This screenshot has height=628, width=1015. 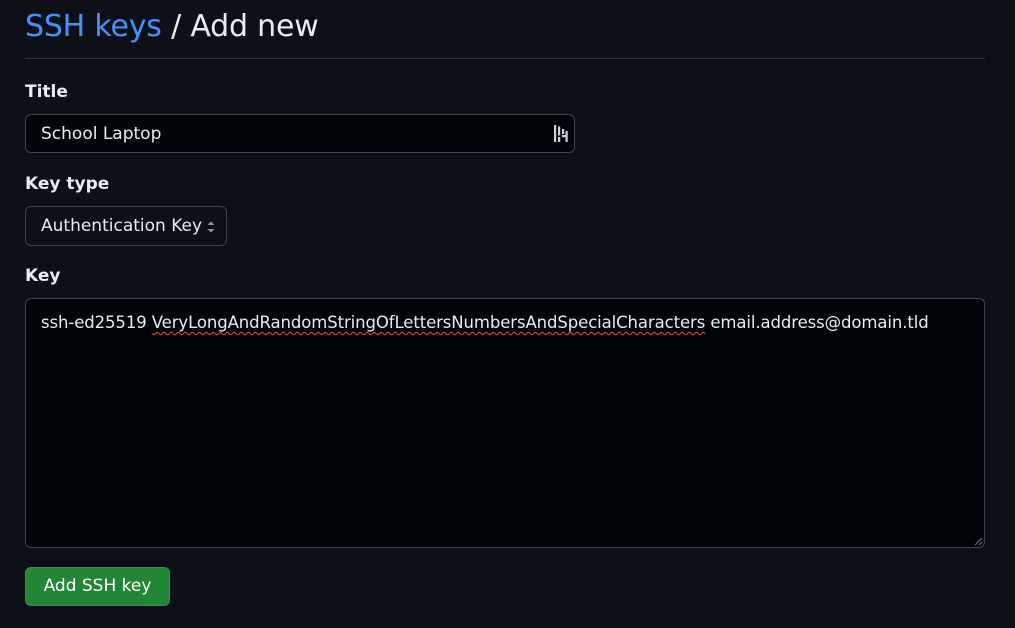 What do you see at coordinates (211, 227) in the screenshot?
I see `select-caret-icon` at bounding box center [211, 227].